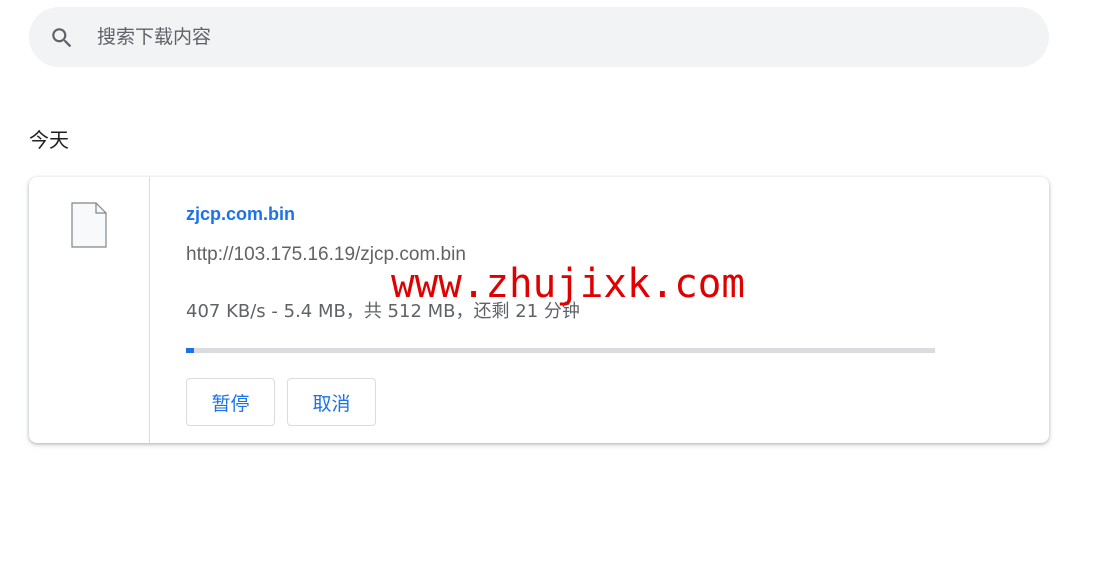 The height and width of the screenshot is (572, 1116). Describe the element at coordinates (49, 140) in the screenshot. I see `section-title-today: 今天` at that location.